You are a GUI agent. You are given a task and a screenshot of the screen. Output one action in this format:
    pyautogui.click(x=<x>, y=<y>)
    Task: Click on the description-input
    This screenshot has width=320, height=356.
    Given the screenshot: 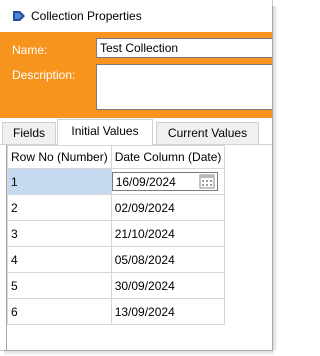 What is the action you would take?
    pyautogui.click(x=184, y=87)
    